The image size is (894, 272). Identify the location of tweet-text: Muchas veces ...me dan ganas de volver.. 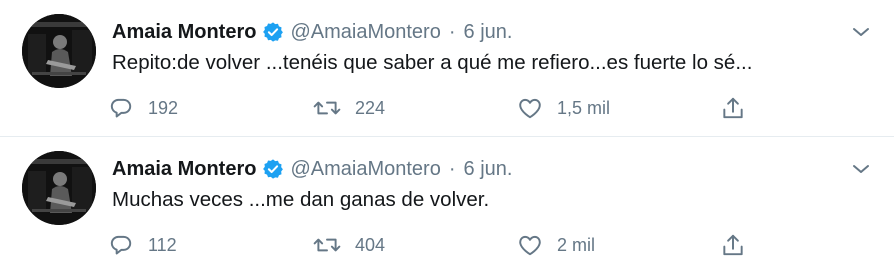
(301, 199).